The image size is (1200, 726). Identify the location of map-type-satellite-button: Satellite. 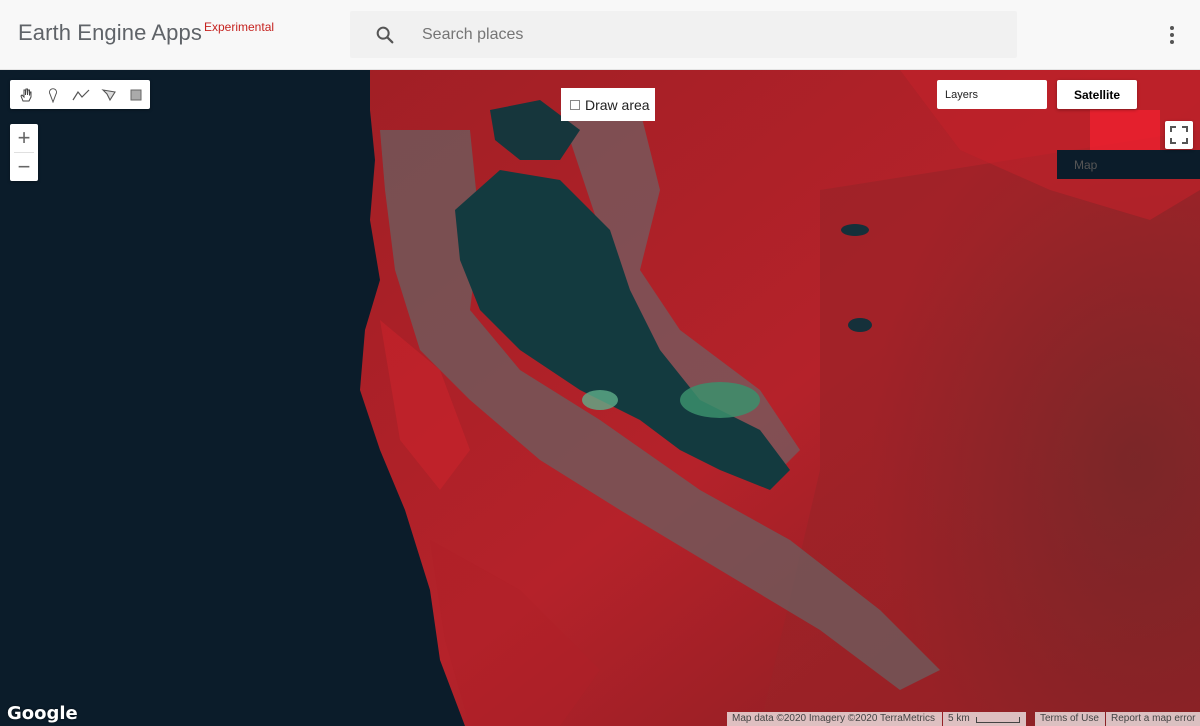
(1097, 94).